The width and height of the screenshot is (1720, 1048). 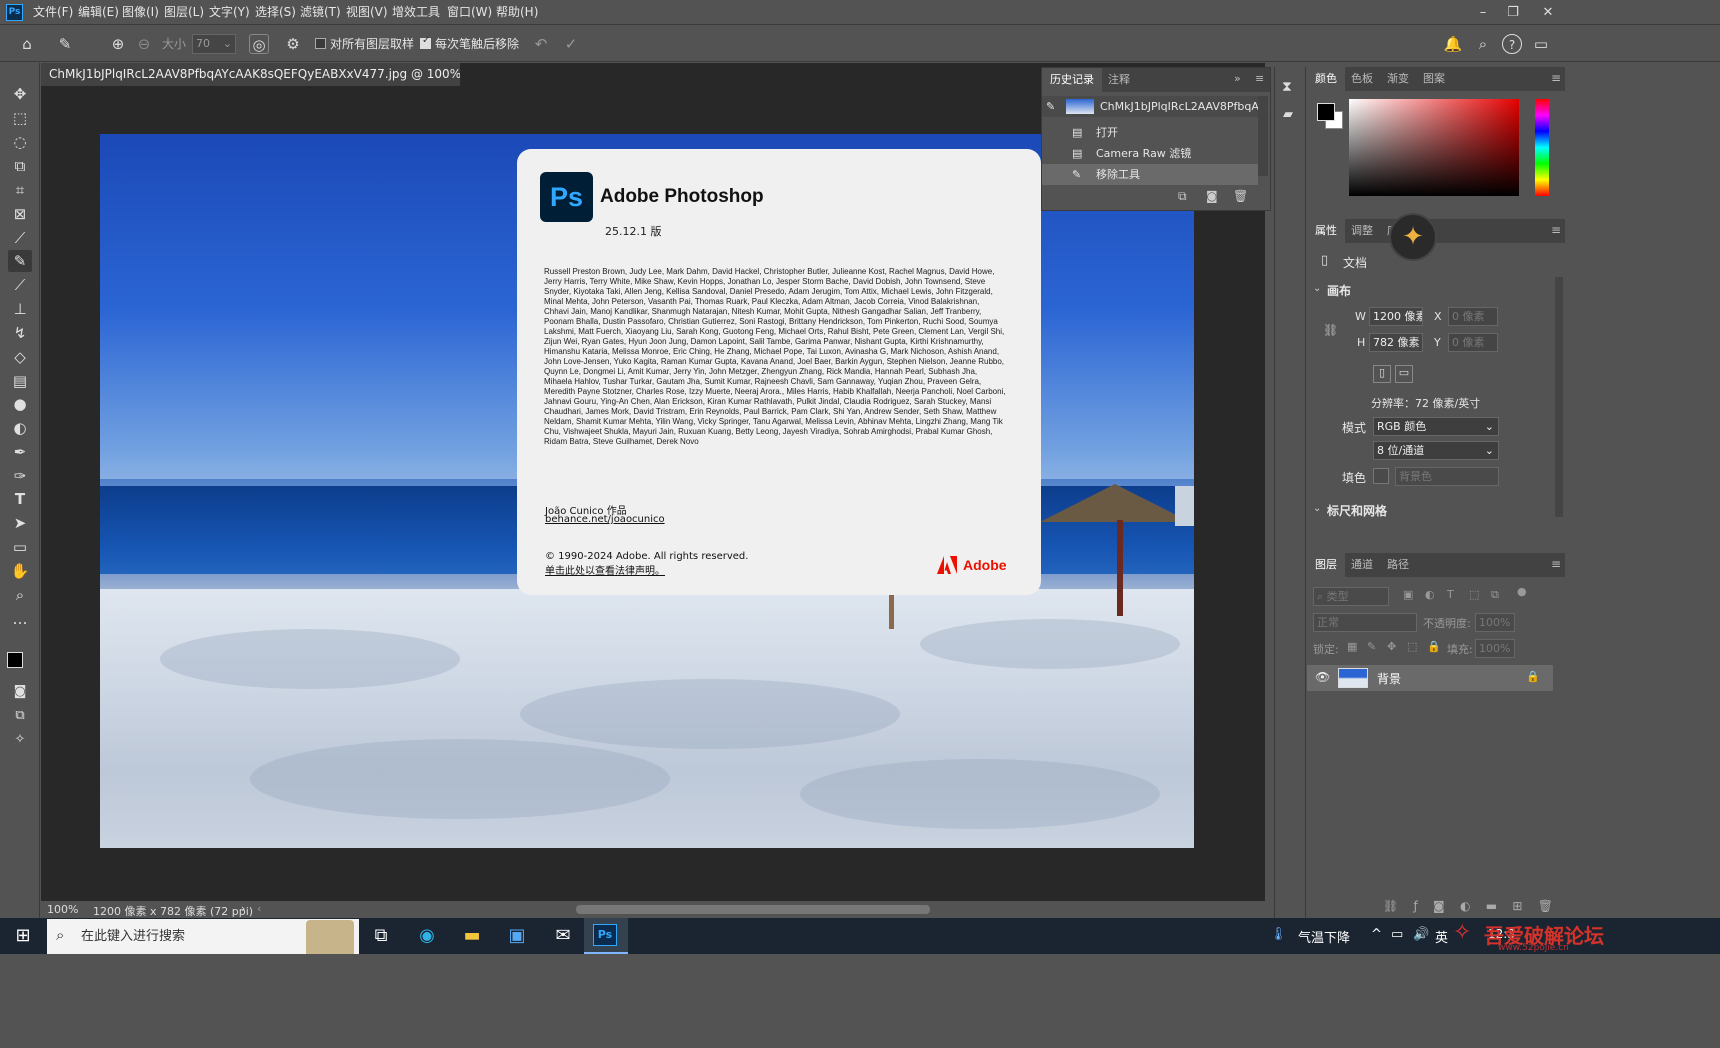 I want to click on portrait-orientation-icon: ▯, so click(x=1382, y=374).